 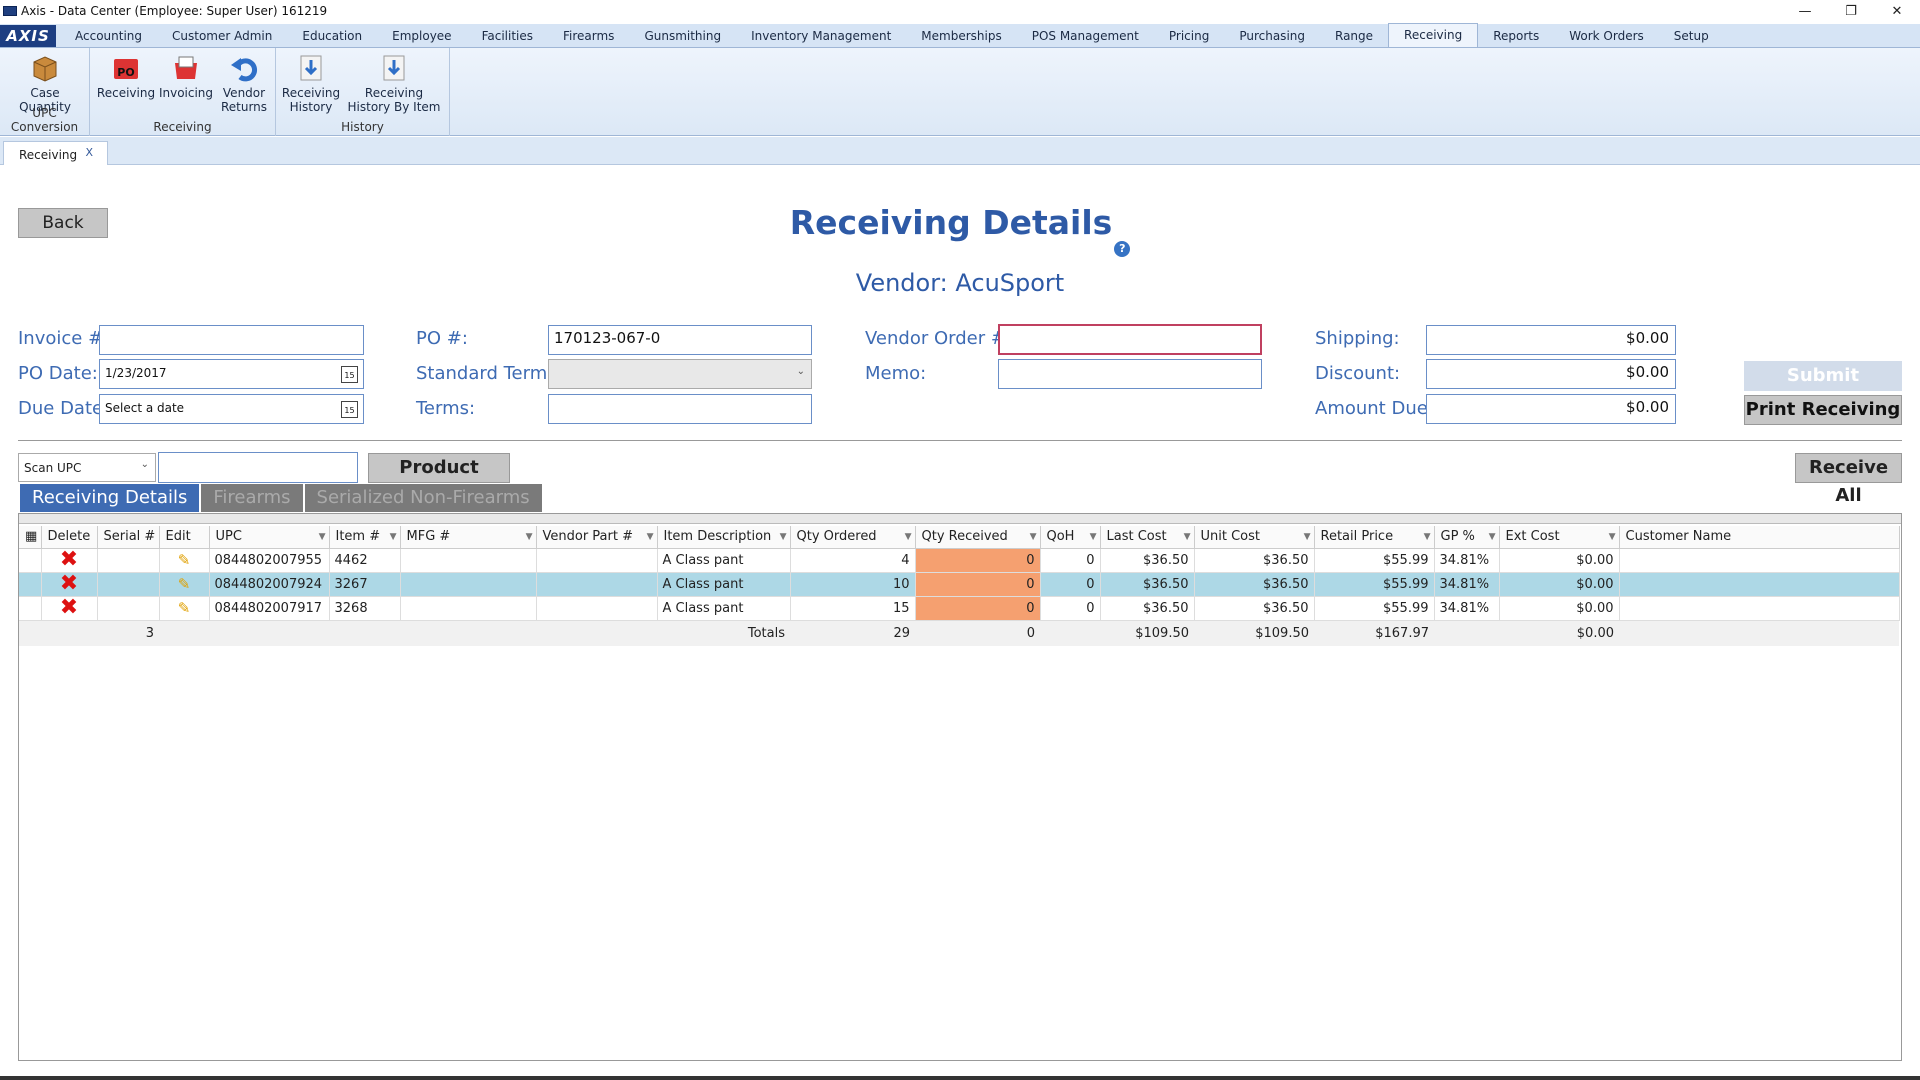 What do you see at coordinates (1467, 537) in the screenshot?
I see `col-header-gp: GP % ▼` at bounding box center [1467, 537].